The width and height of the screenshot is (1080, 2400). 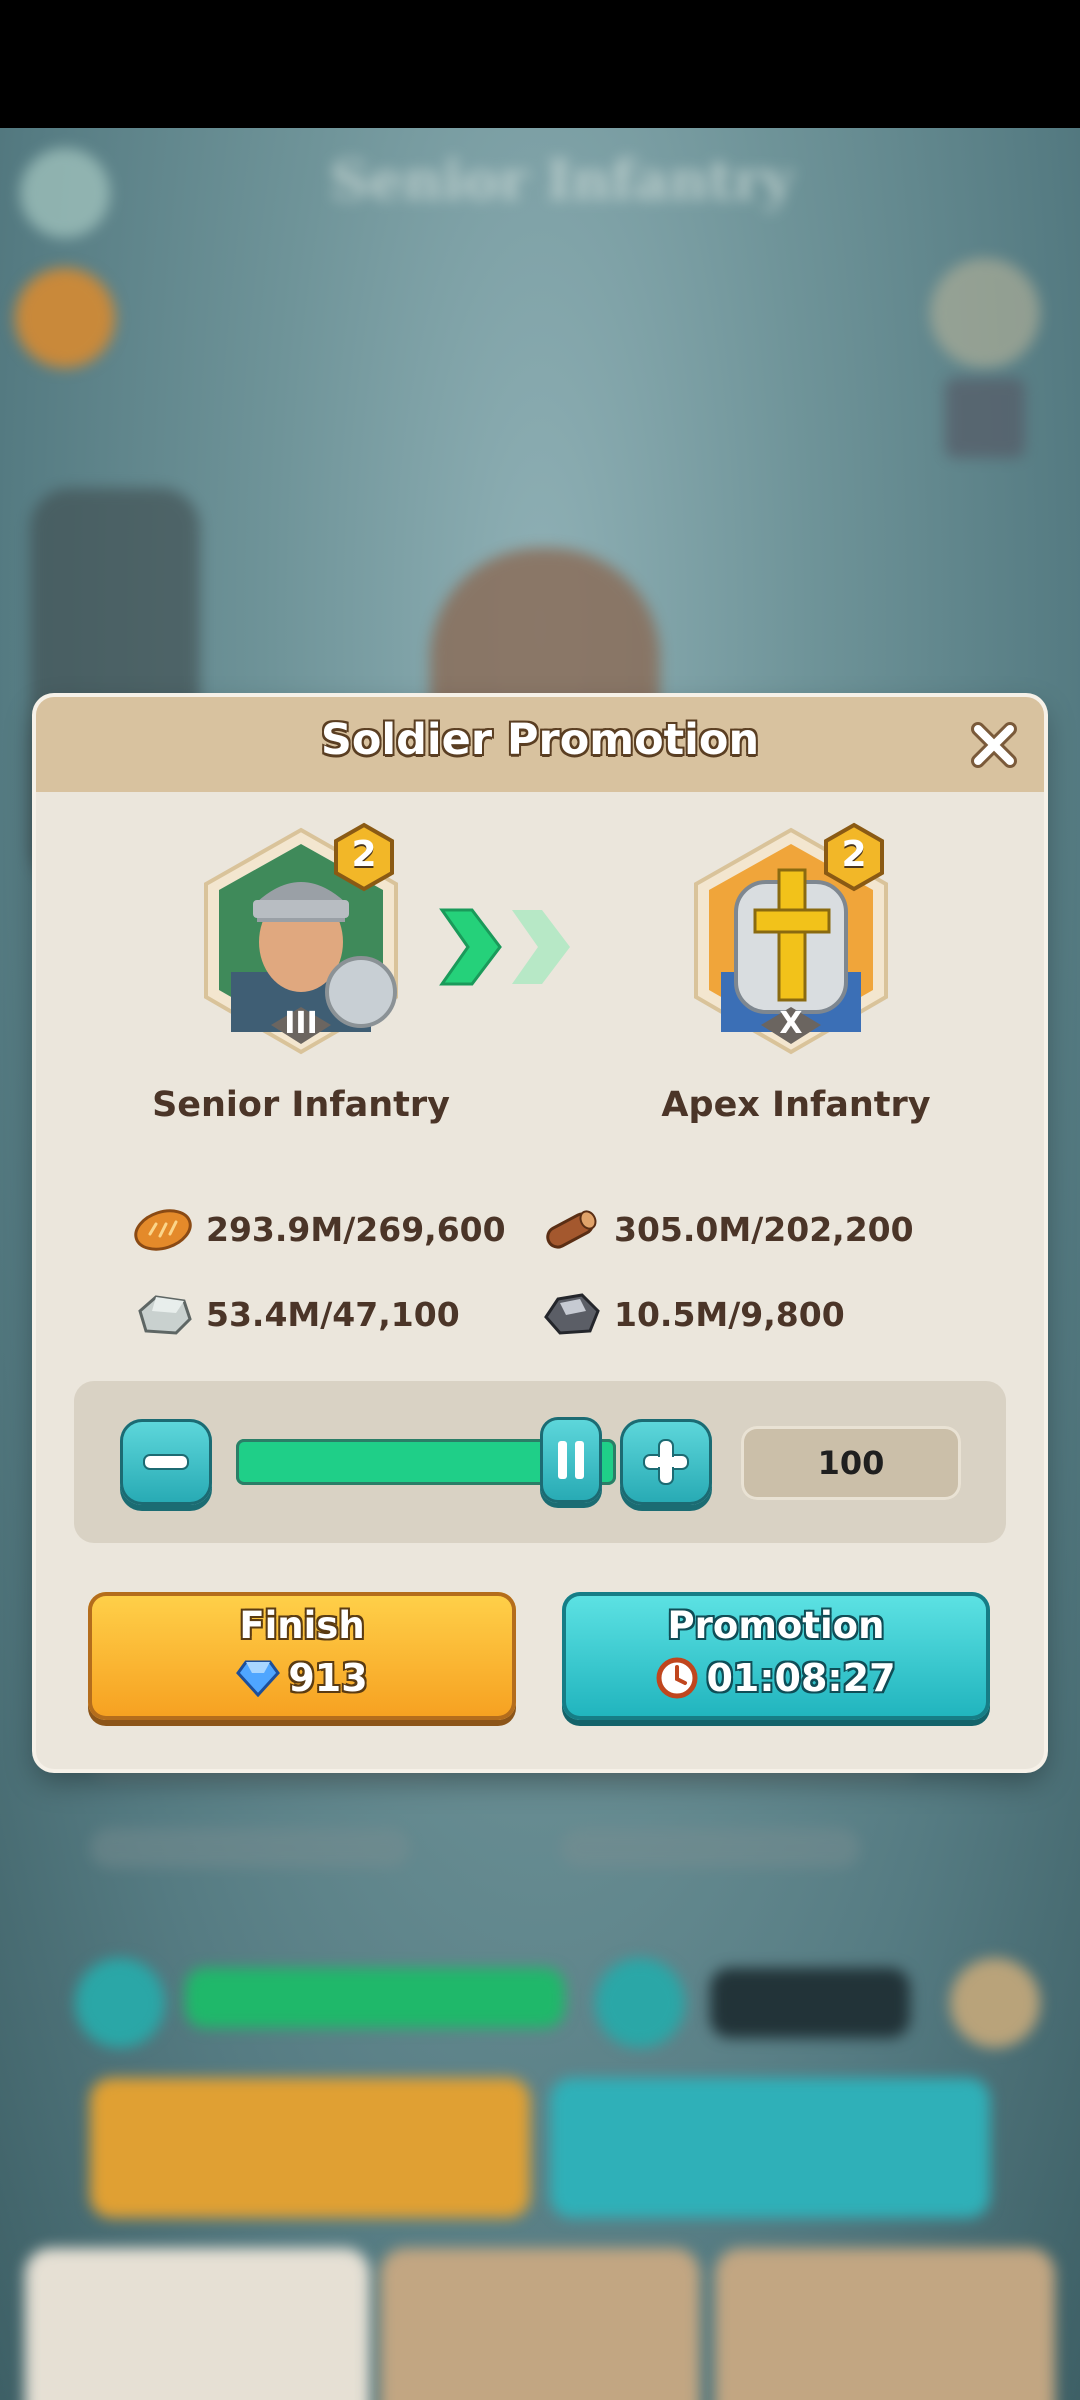 I want to click on background-title: Senior Infantry, so click(x=562, y=180).